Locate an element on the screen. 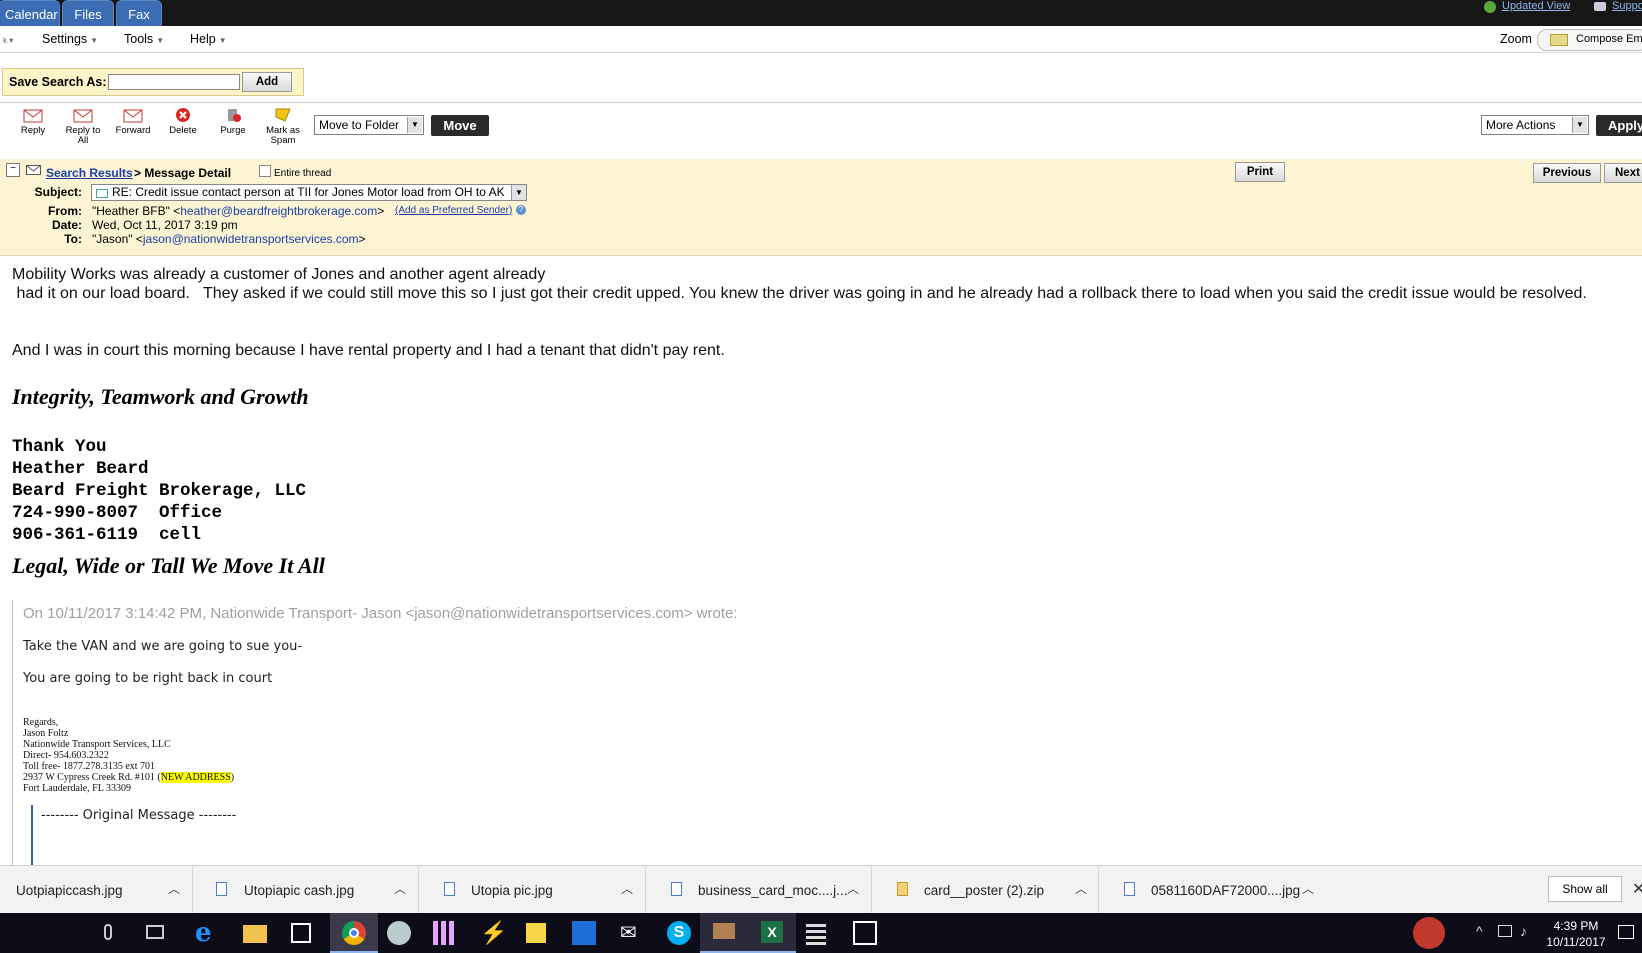  tab-fax: Fax is located at coordinates (139, 13).